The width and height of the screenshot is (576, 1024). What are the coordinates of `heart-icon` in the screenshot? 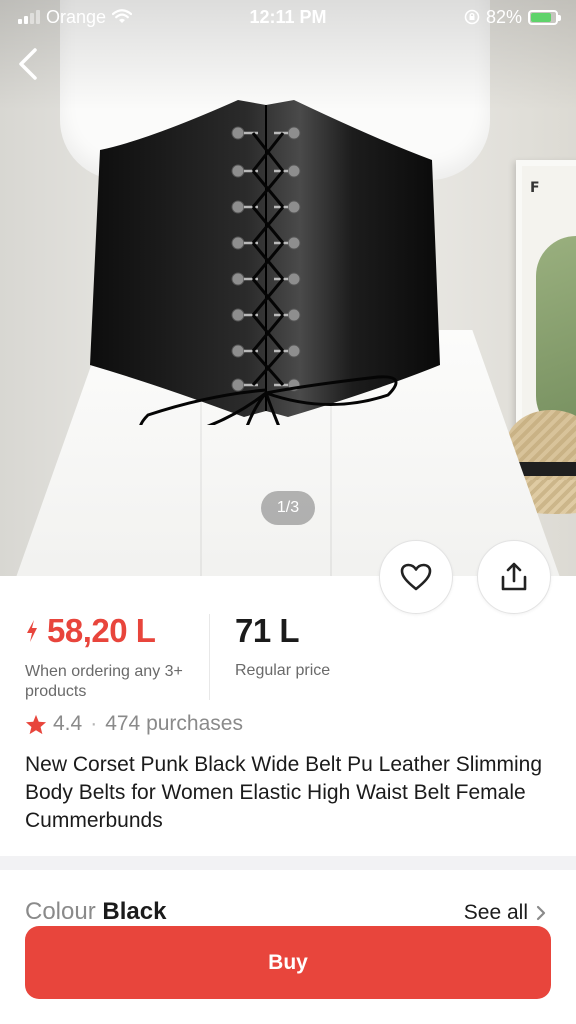 It's located at (416, 577).